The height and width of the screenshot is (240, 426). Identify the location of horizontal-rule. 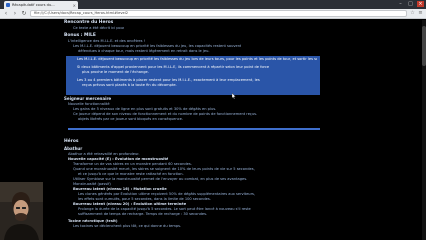
(194, 129).